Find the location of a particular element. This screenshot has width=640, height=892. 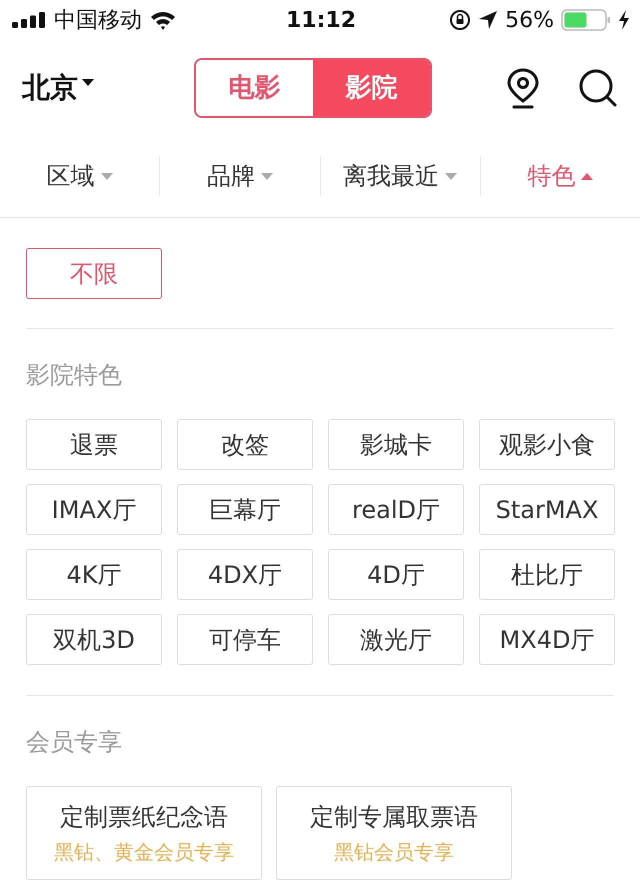

option-chip: 双机3D is located at coordinates (94, 639).